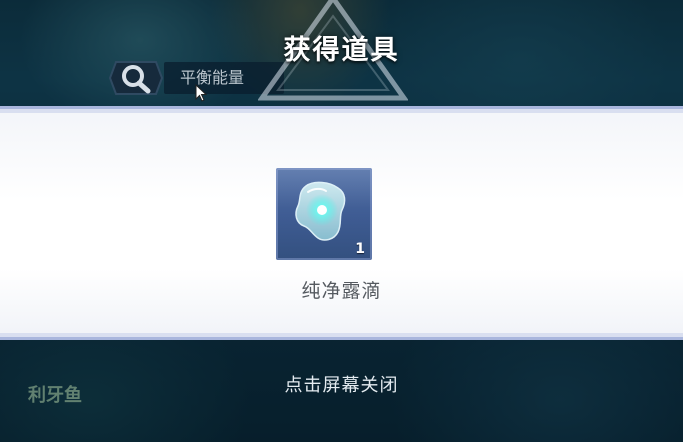 Image resolution: width=683 pixels, height=442 pixels. What do you see at coordinates (201, 93) in the screenshot?
I see `mouse-cursor-icon` at bounding box center [201, 93].